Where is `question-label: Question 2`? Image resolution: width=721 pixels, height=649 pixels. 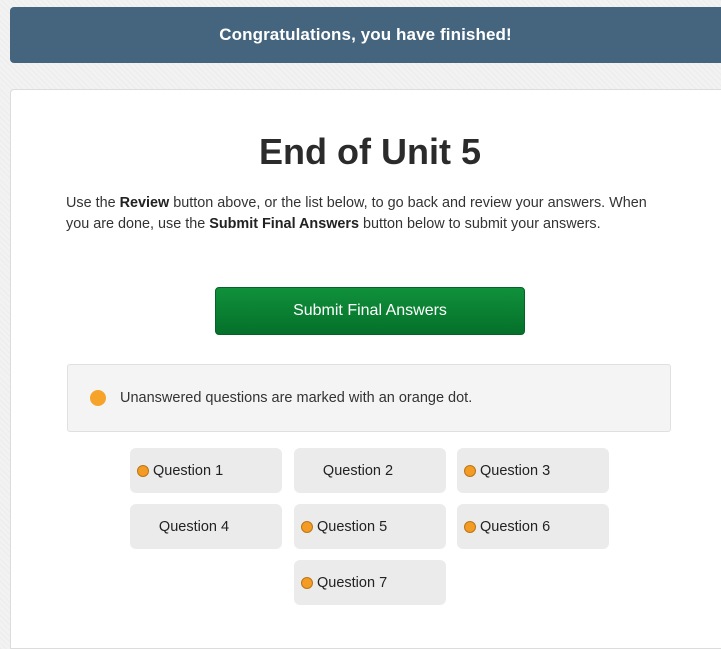
question-label: Question 2 is located at coordinates (358, 470).